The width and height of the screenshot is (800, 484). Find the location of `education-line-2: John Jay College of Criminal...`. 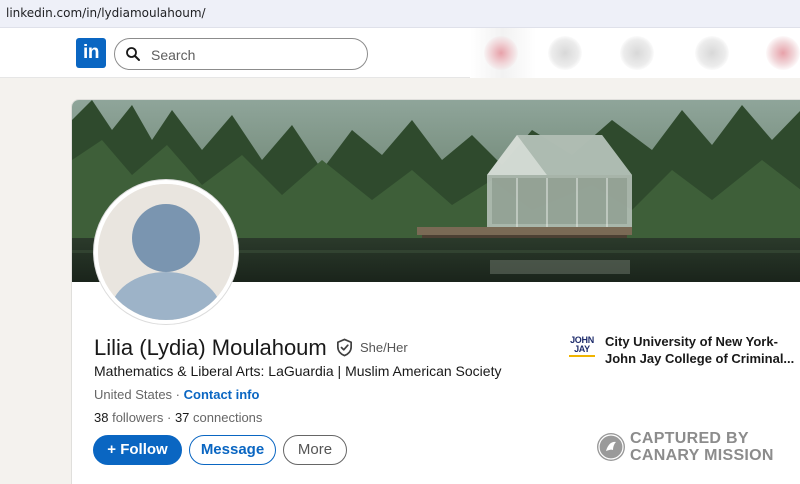

education-line-2: John Jay College of Criminal... is located at coordinates (700, 358).